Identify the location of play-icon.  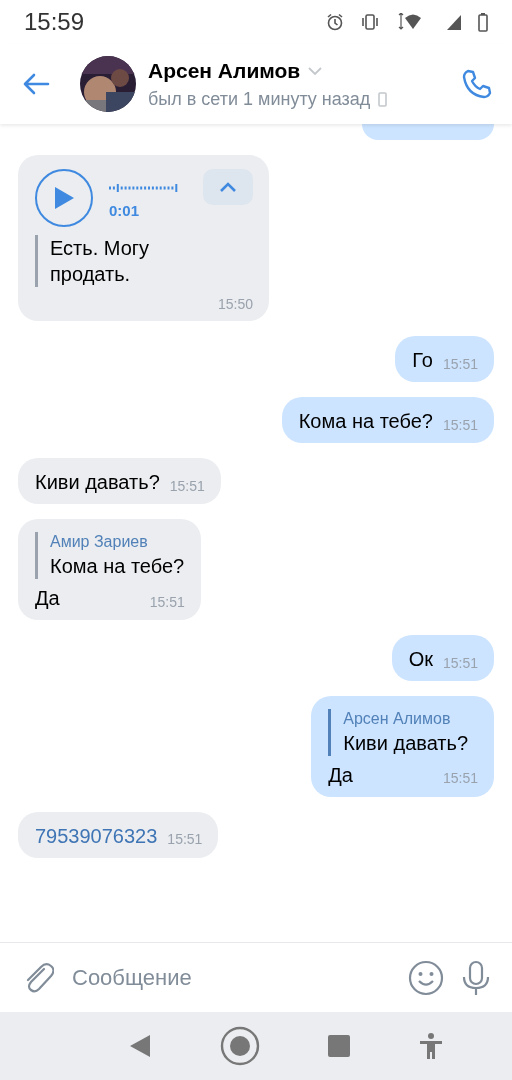
(64, 198).